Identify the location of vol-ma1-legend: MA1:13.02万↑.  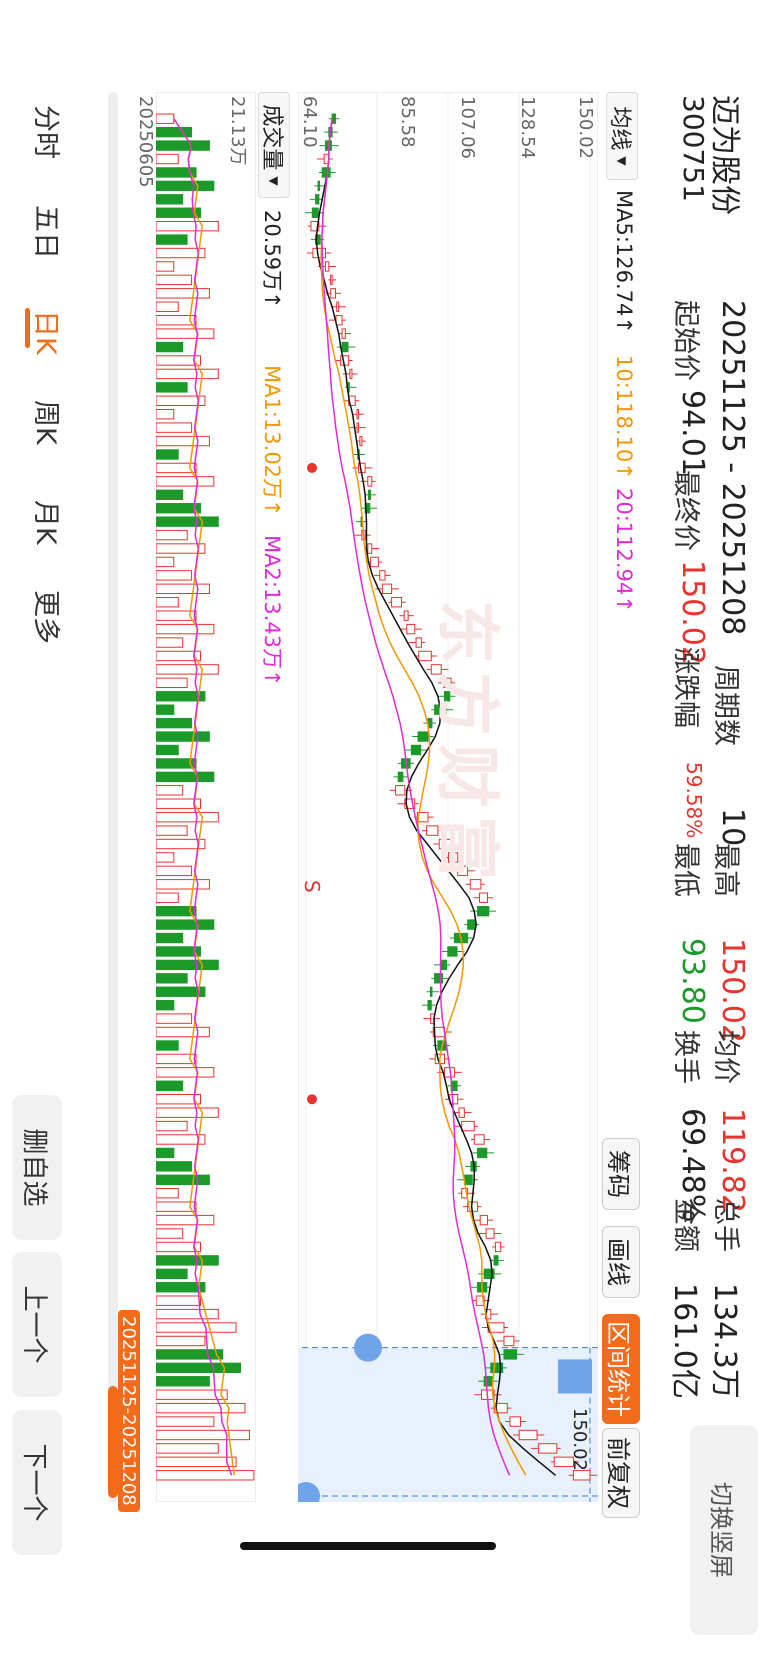
(272, 441).